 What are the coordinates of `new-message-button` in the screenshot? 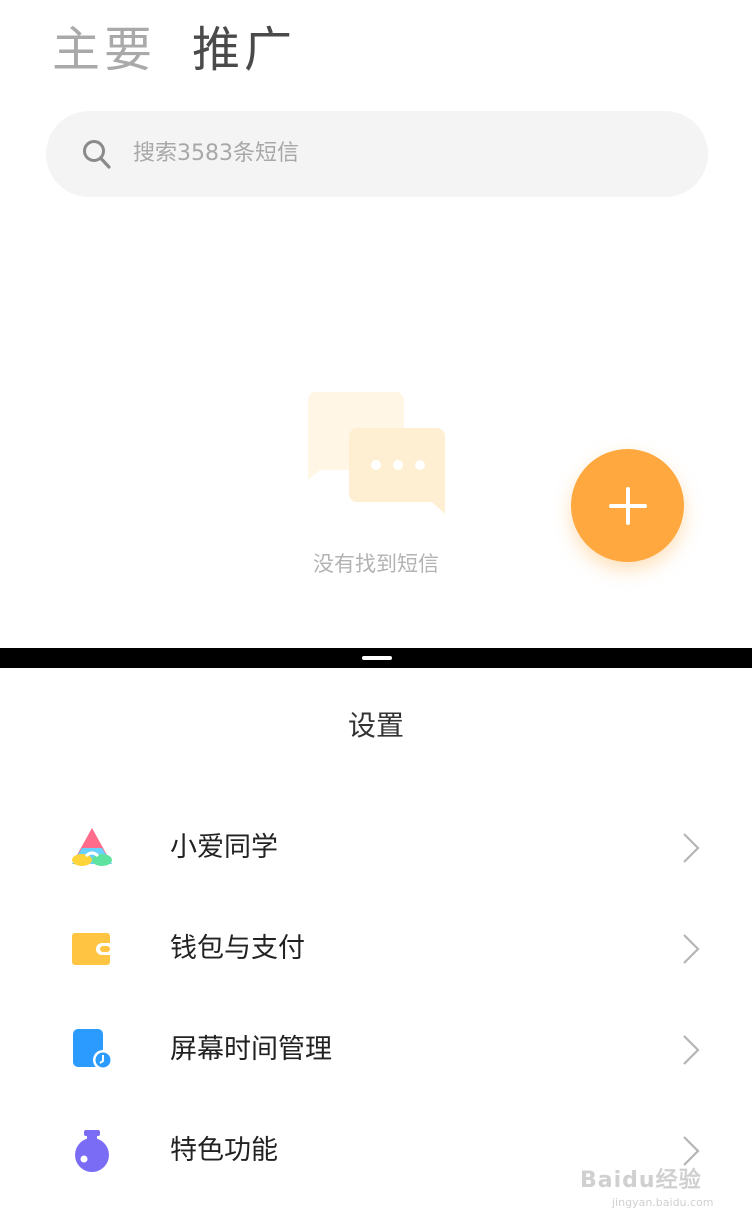 It's located at (627, 505).